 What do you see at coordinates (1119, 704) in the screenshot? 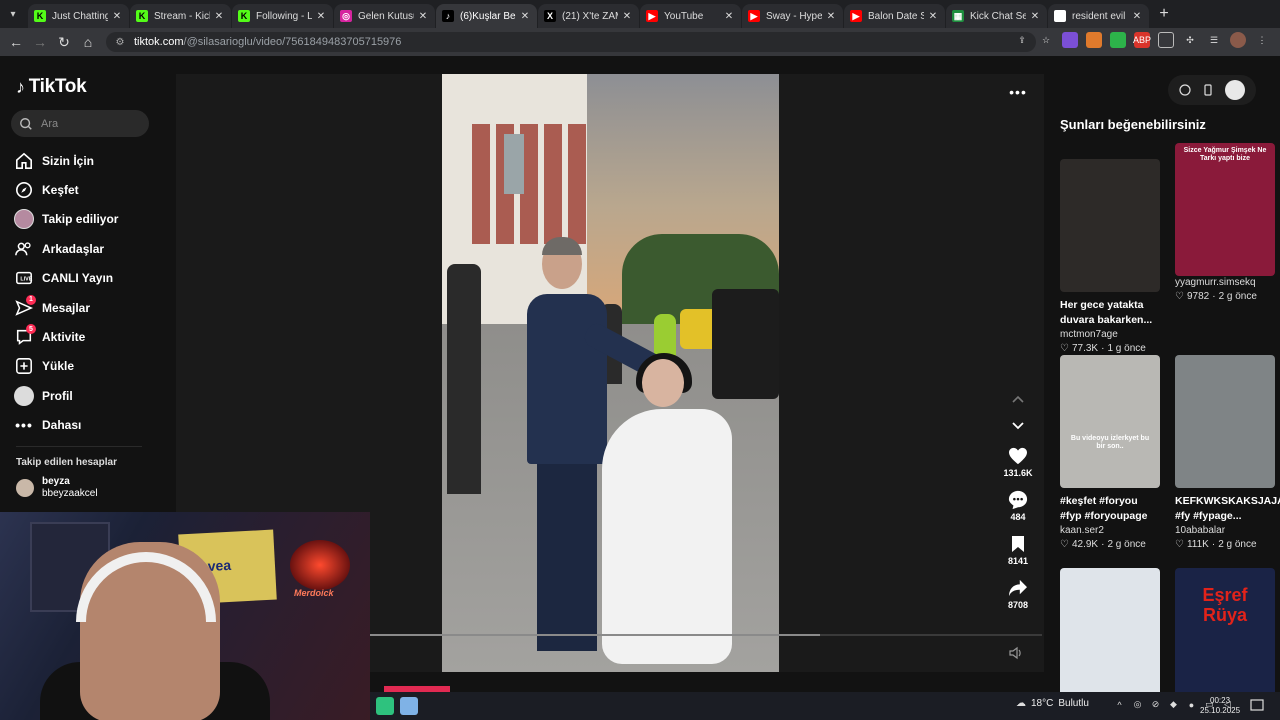
I see `chevron-up-icon: ^` at bounding box center [1119, 704].